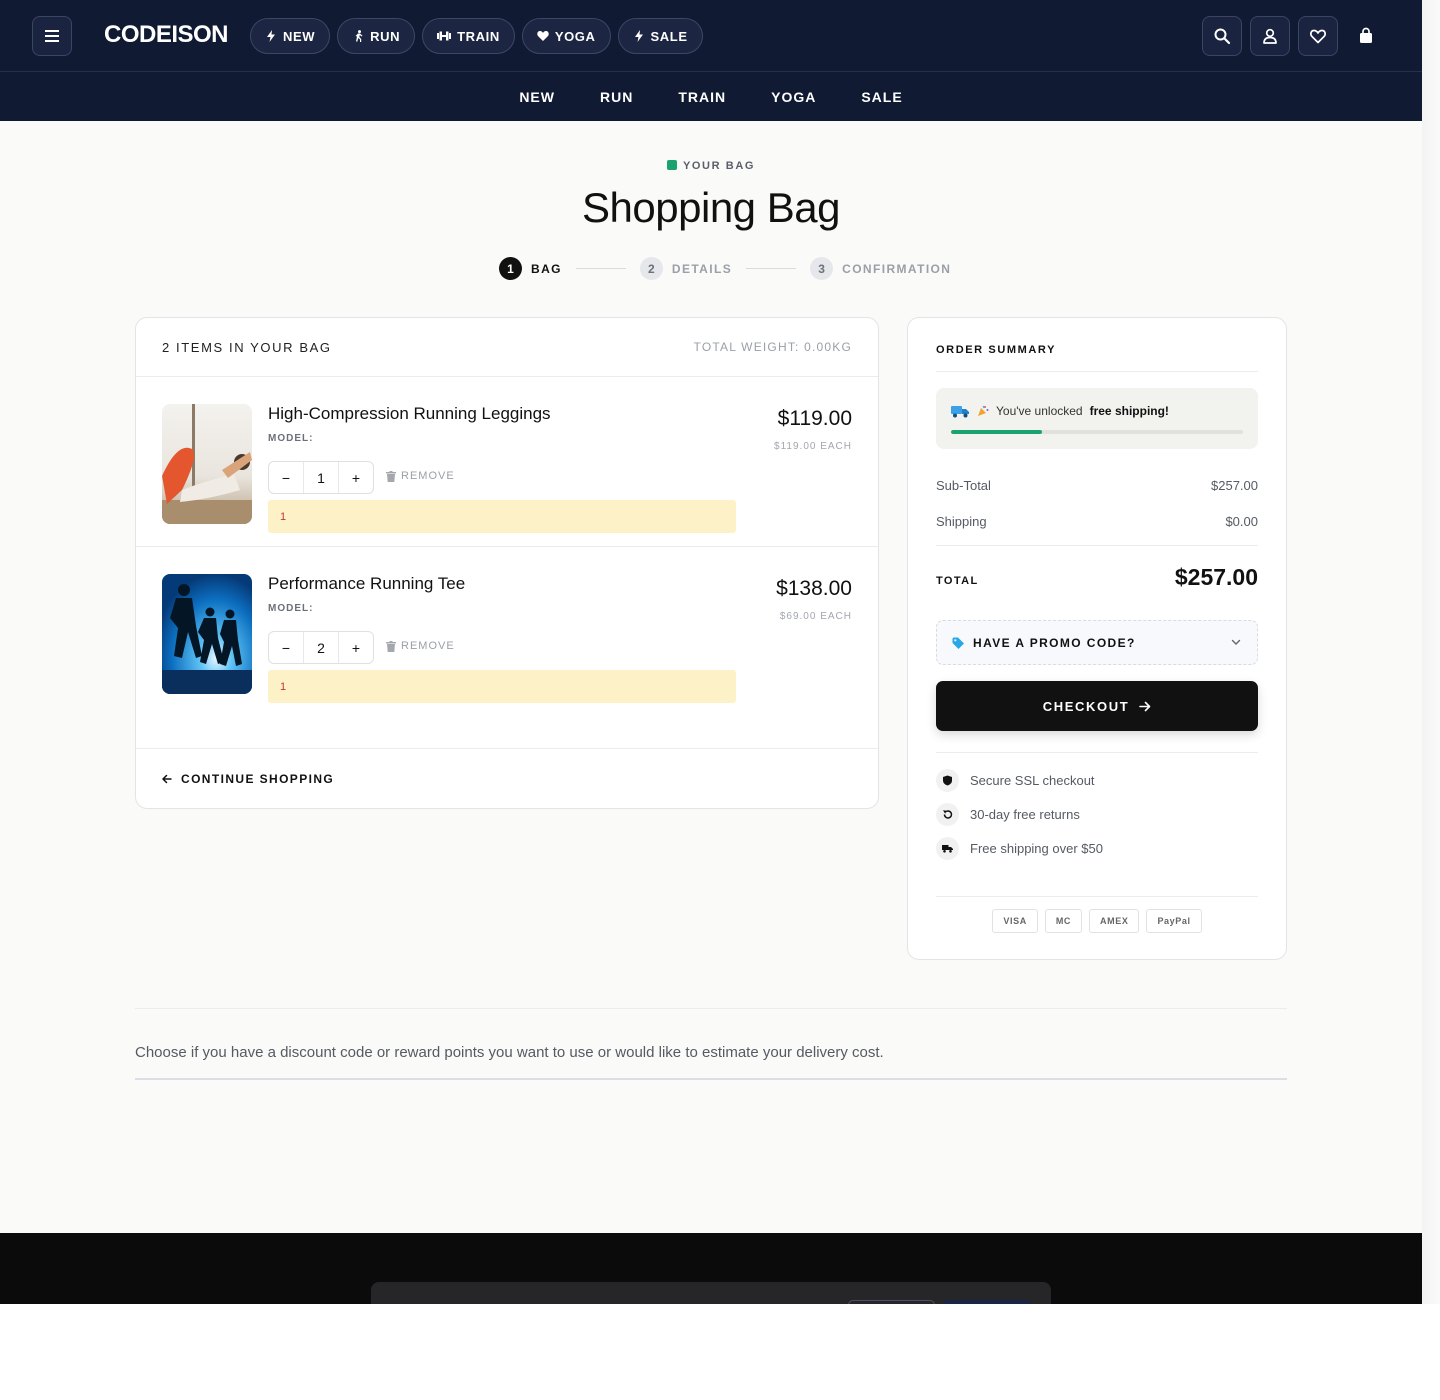 The width and height of the screenshot is (1440, 1400). I want to click on free-shipping-banner: You've unlocked free shipping!, so click(1097, 418).